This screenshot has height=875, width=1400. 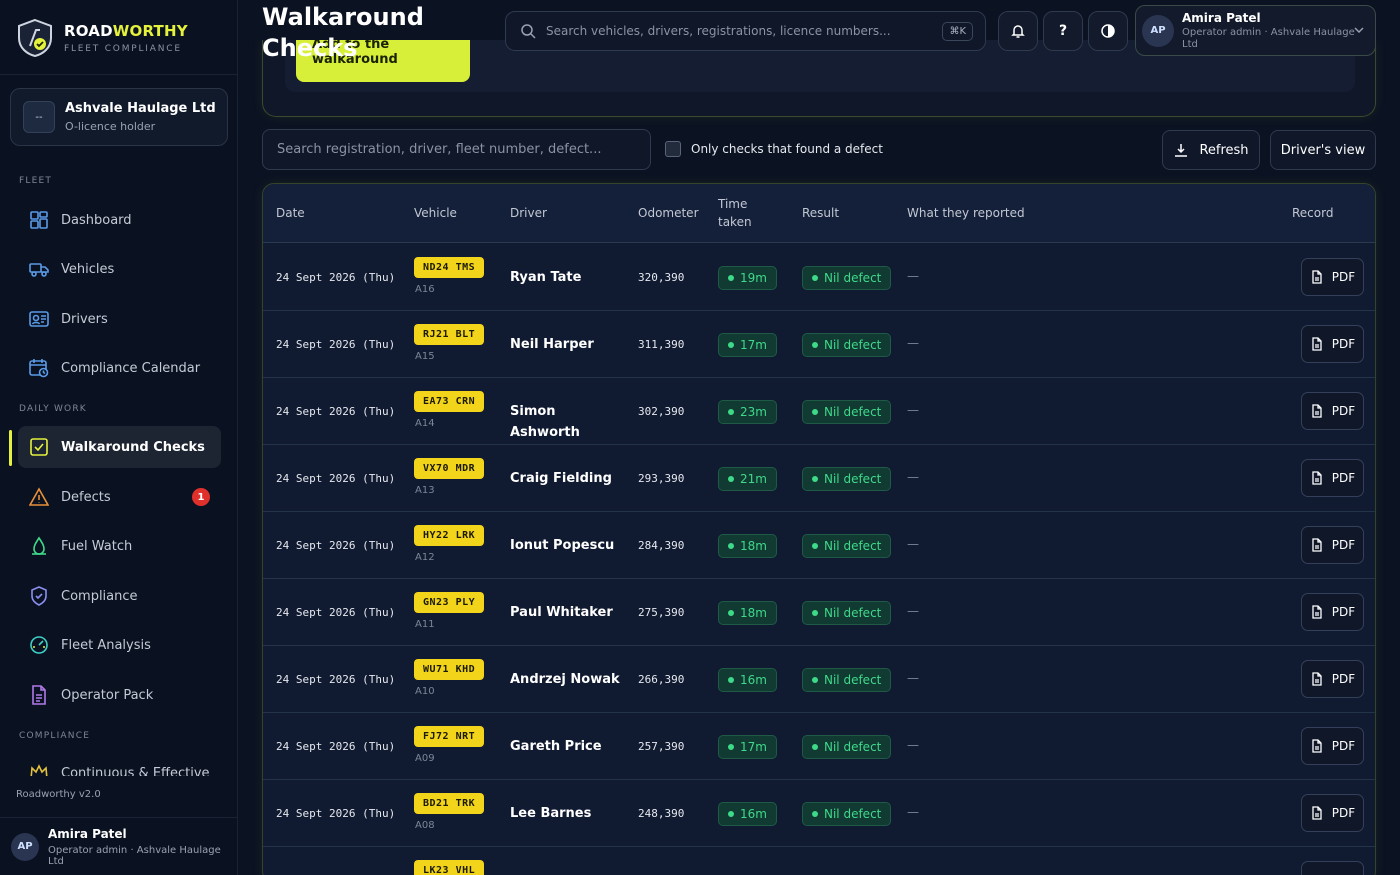 What do you see at coordinates (119, 319) in the screenshot?
I see `sidebar-item-drivers: Drivers` at bounding box center [119, 319].